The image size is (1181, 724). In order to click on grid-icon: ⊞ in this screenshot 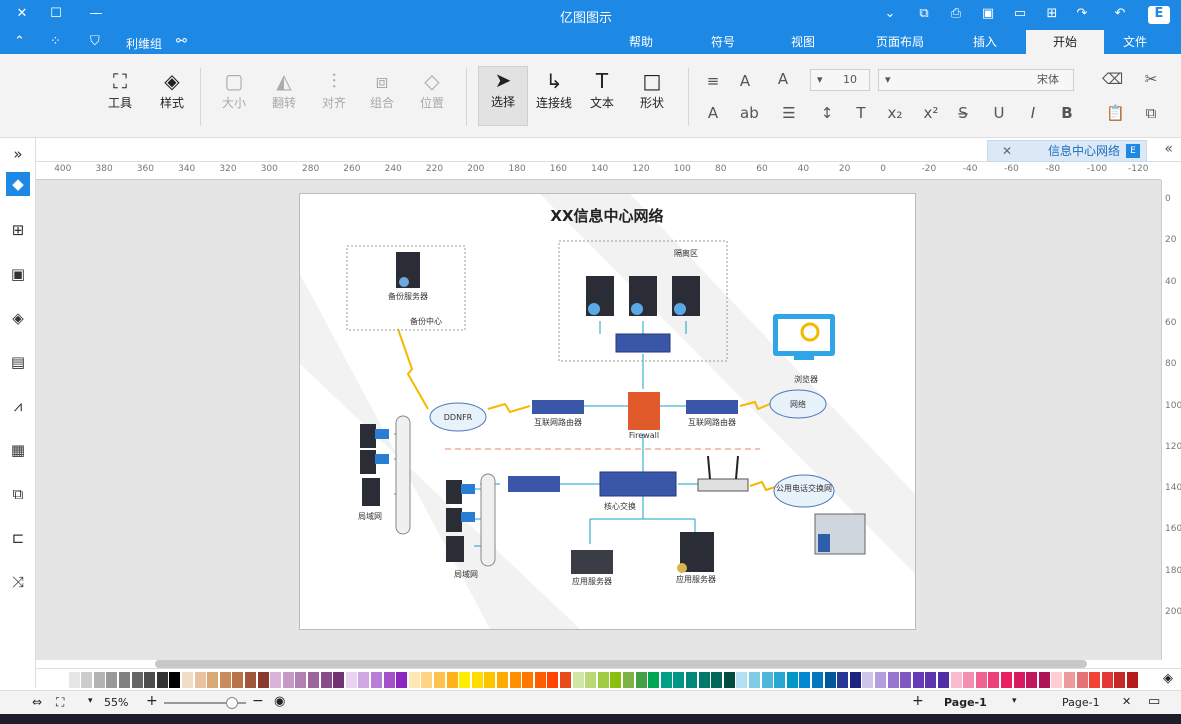, I will do `click(18, 230)`.